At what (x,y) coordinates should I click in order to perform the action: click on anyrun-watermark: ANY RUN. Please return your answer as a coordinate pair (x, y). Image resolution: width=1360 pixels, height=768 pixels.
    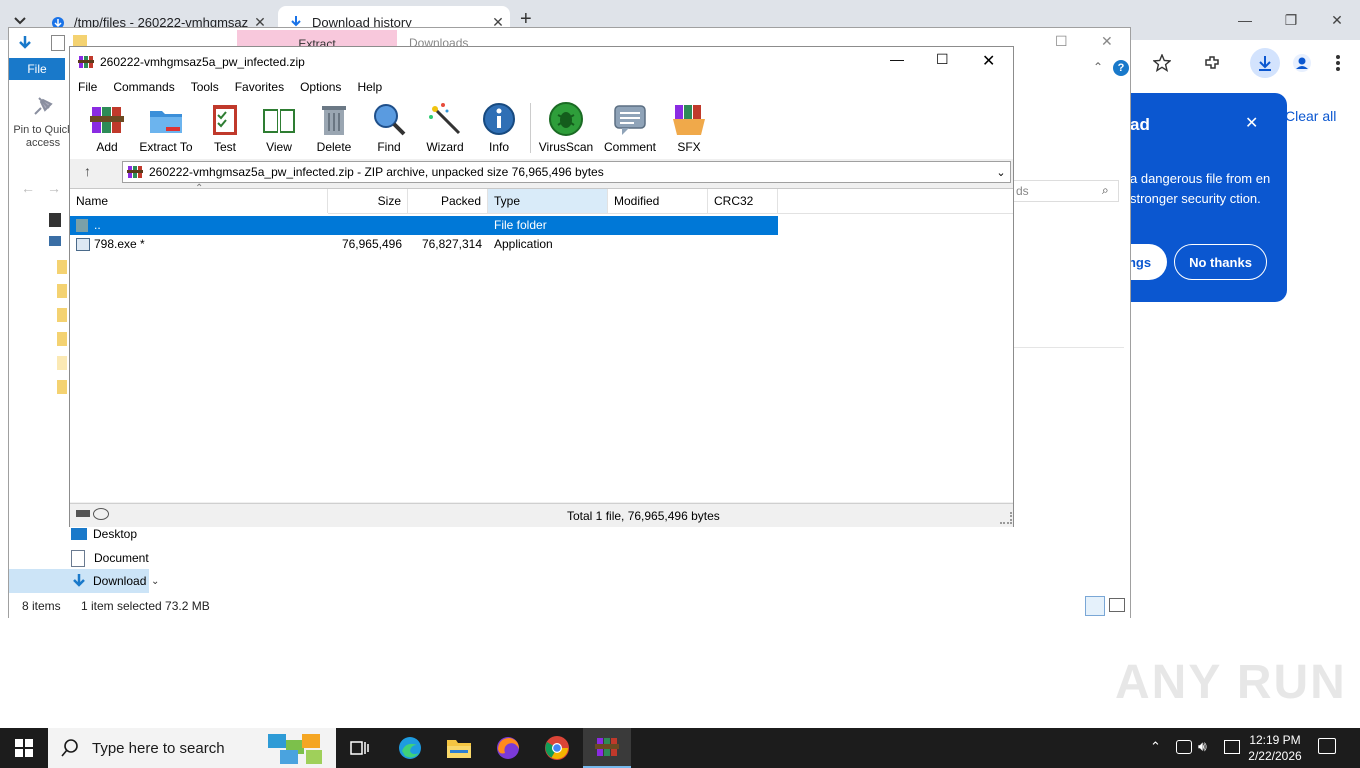
    Looking at the image, I should click on (1231, 682).